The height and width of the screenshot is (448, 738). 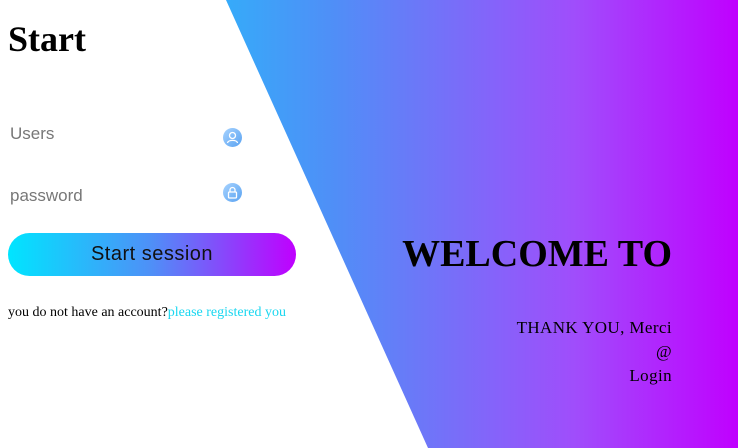 What do you see at coordinates (650, 375) in the screenshot?
I see `login-text: Login` at bounding box center [650, 375].